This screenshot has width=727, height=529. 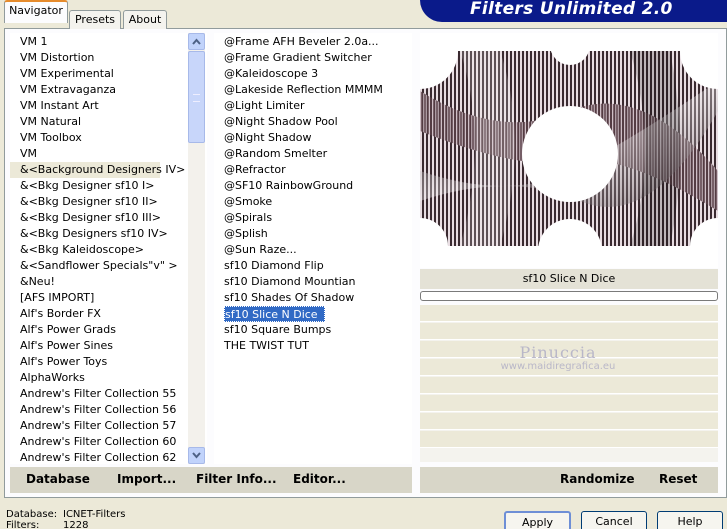 What do you see at coordinates (108, 457) in the screenshot?
I see `category-item: Andrew's Filter Collection 62` at bounding box center [108, 457].